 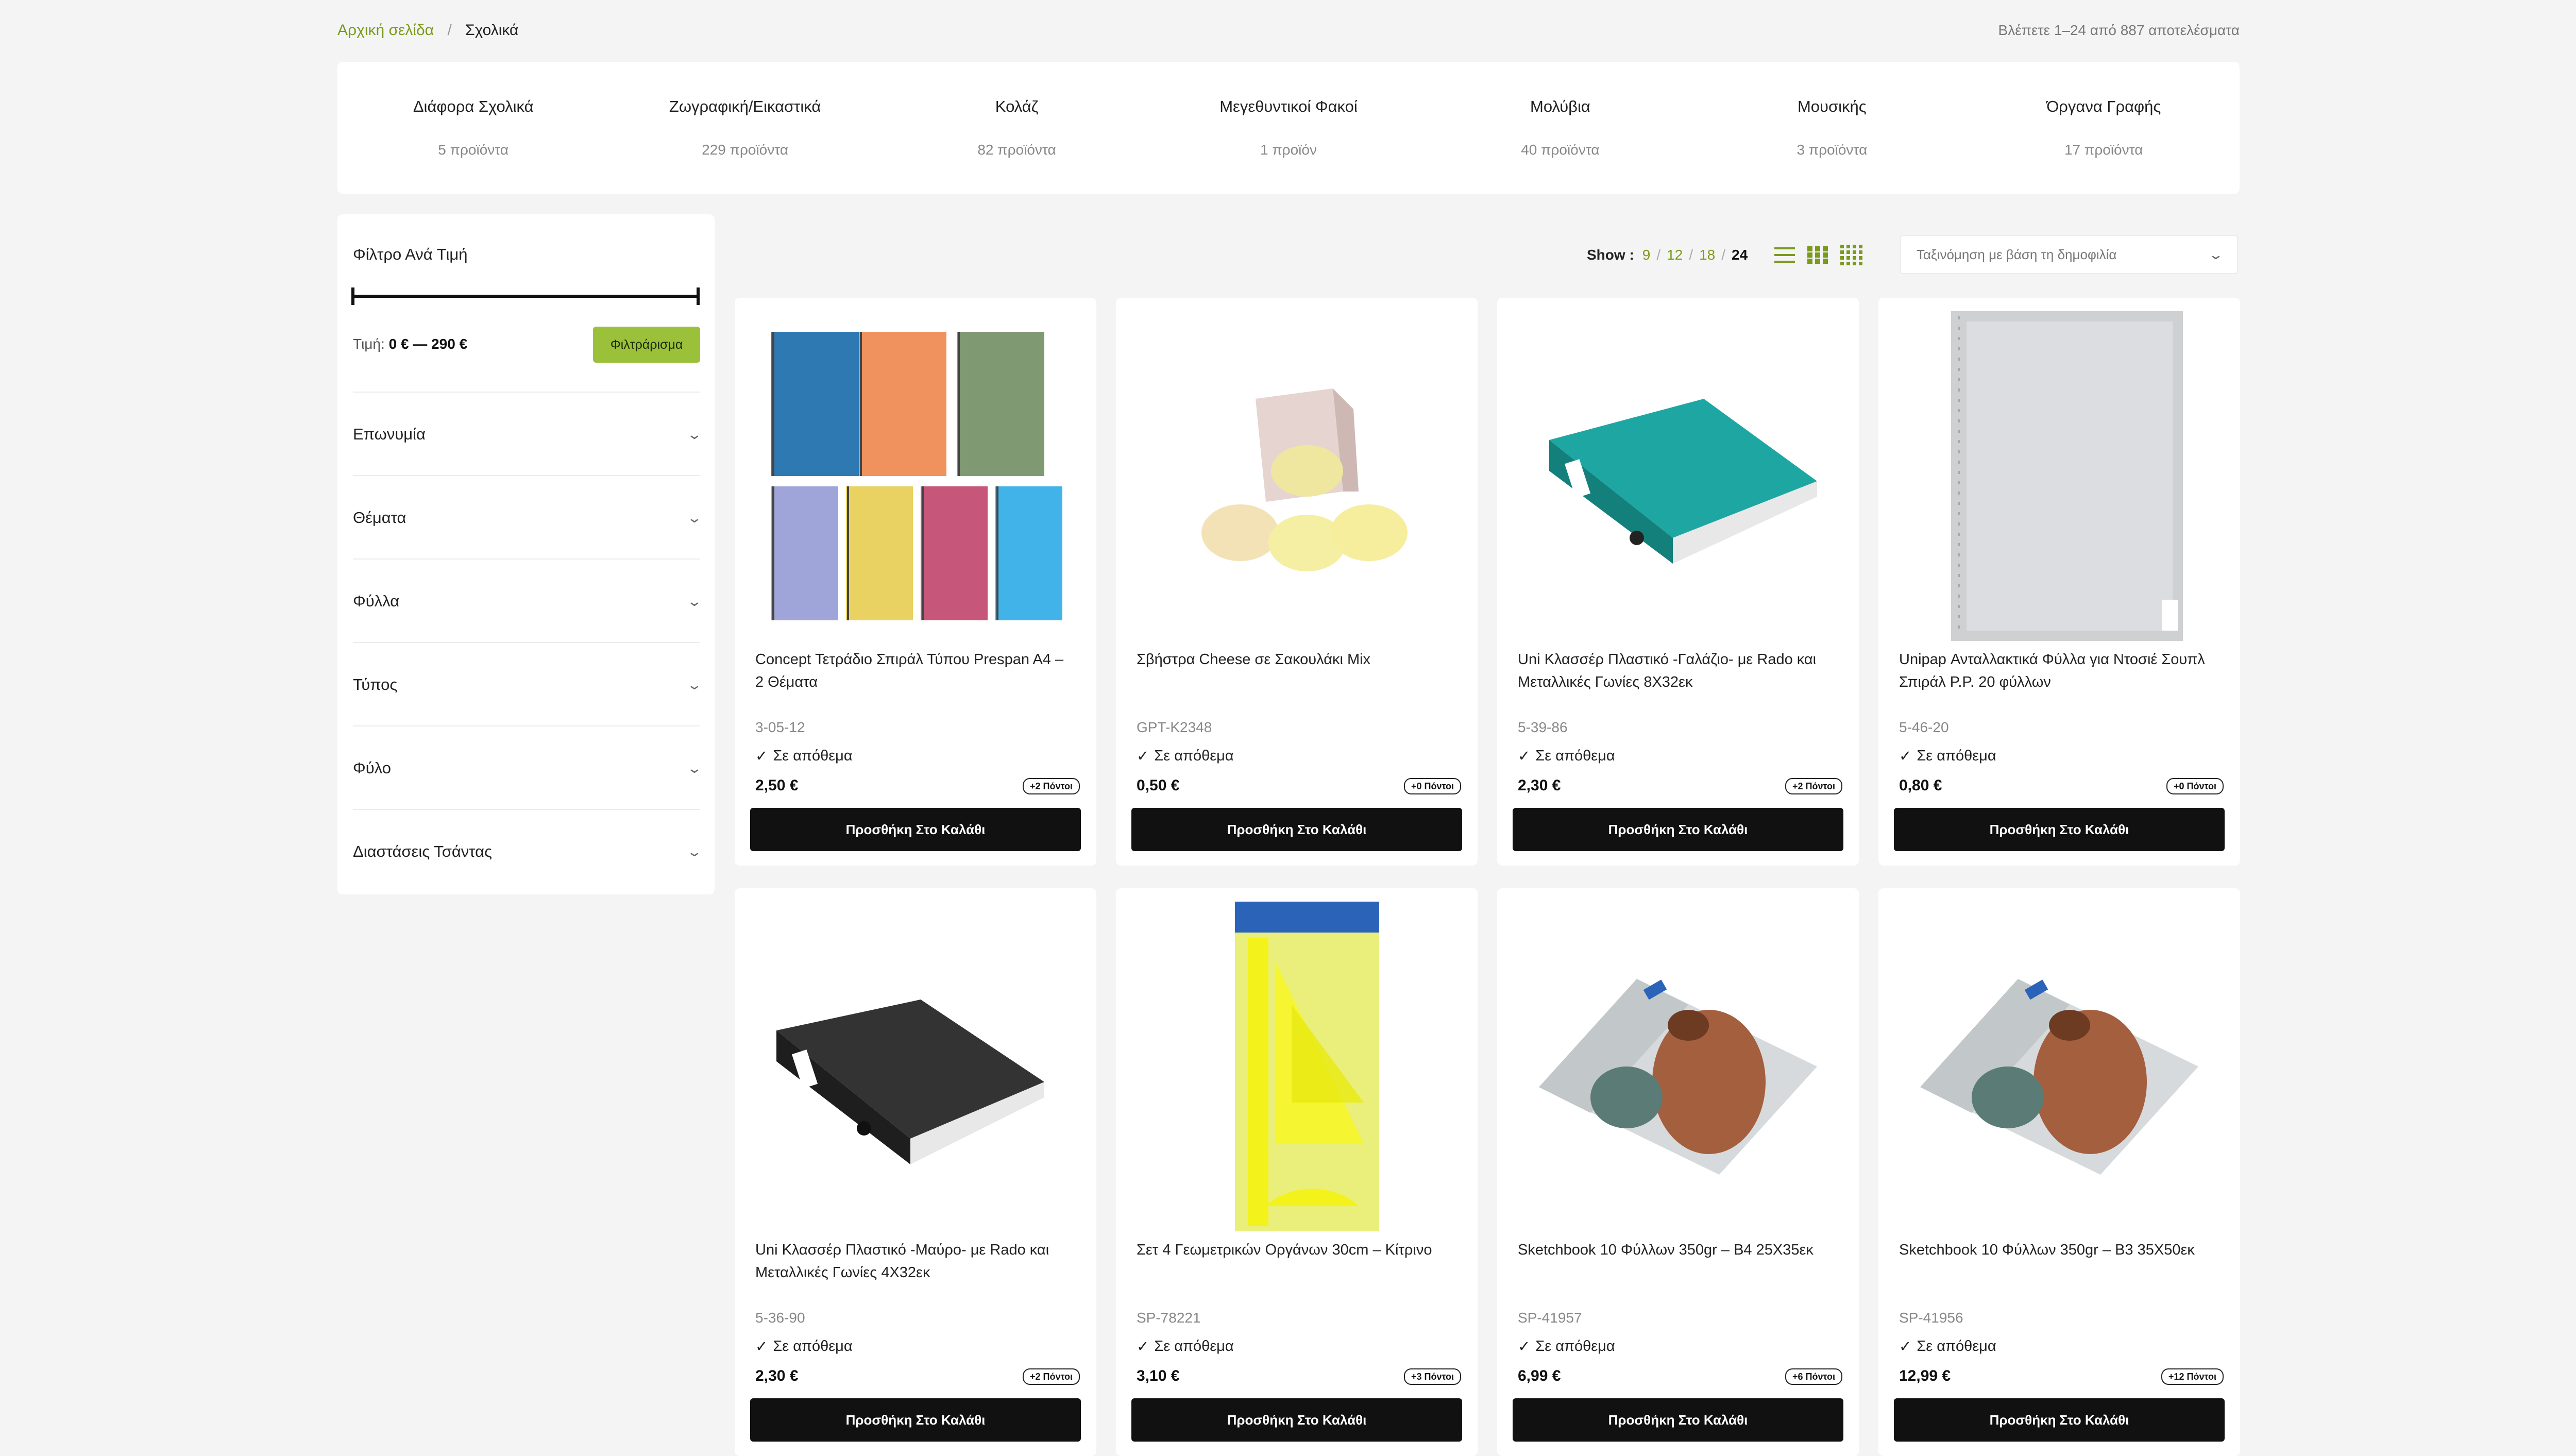 What do you see at coordinates (2058, 1250) in the screenshot?
I see `product-title: Sketchbook 10 Φύλλων 350gr – B3 35Χ50εκ` at bounding box center [2058, 1250].